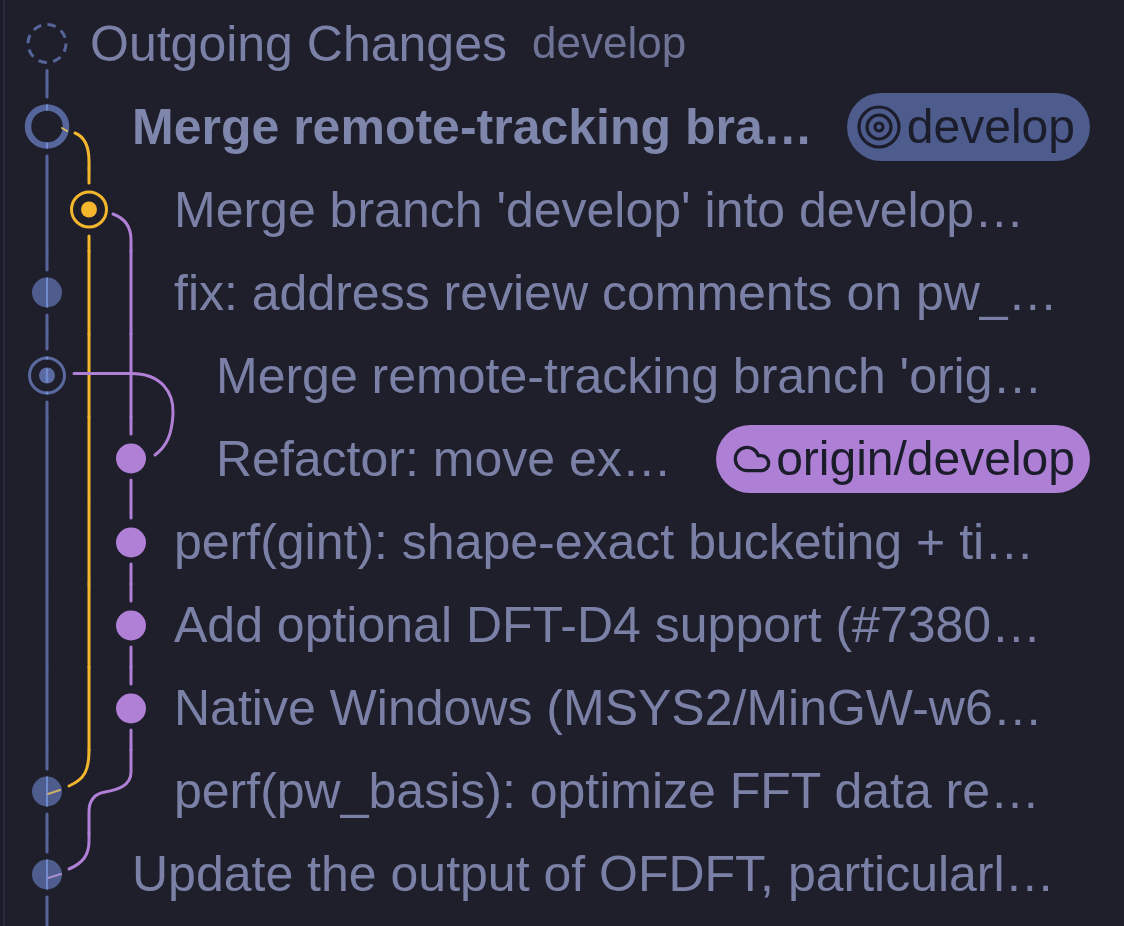 The height and width of the screenshot is (926, 1124). What do you see at coordinates (925, 459) in the screenshot?
I see `branch-label: origin/develop` at bounding box center [925, 459].